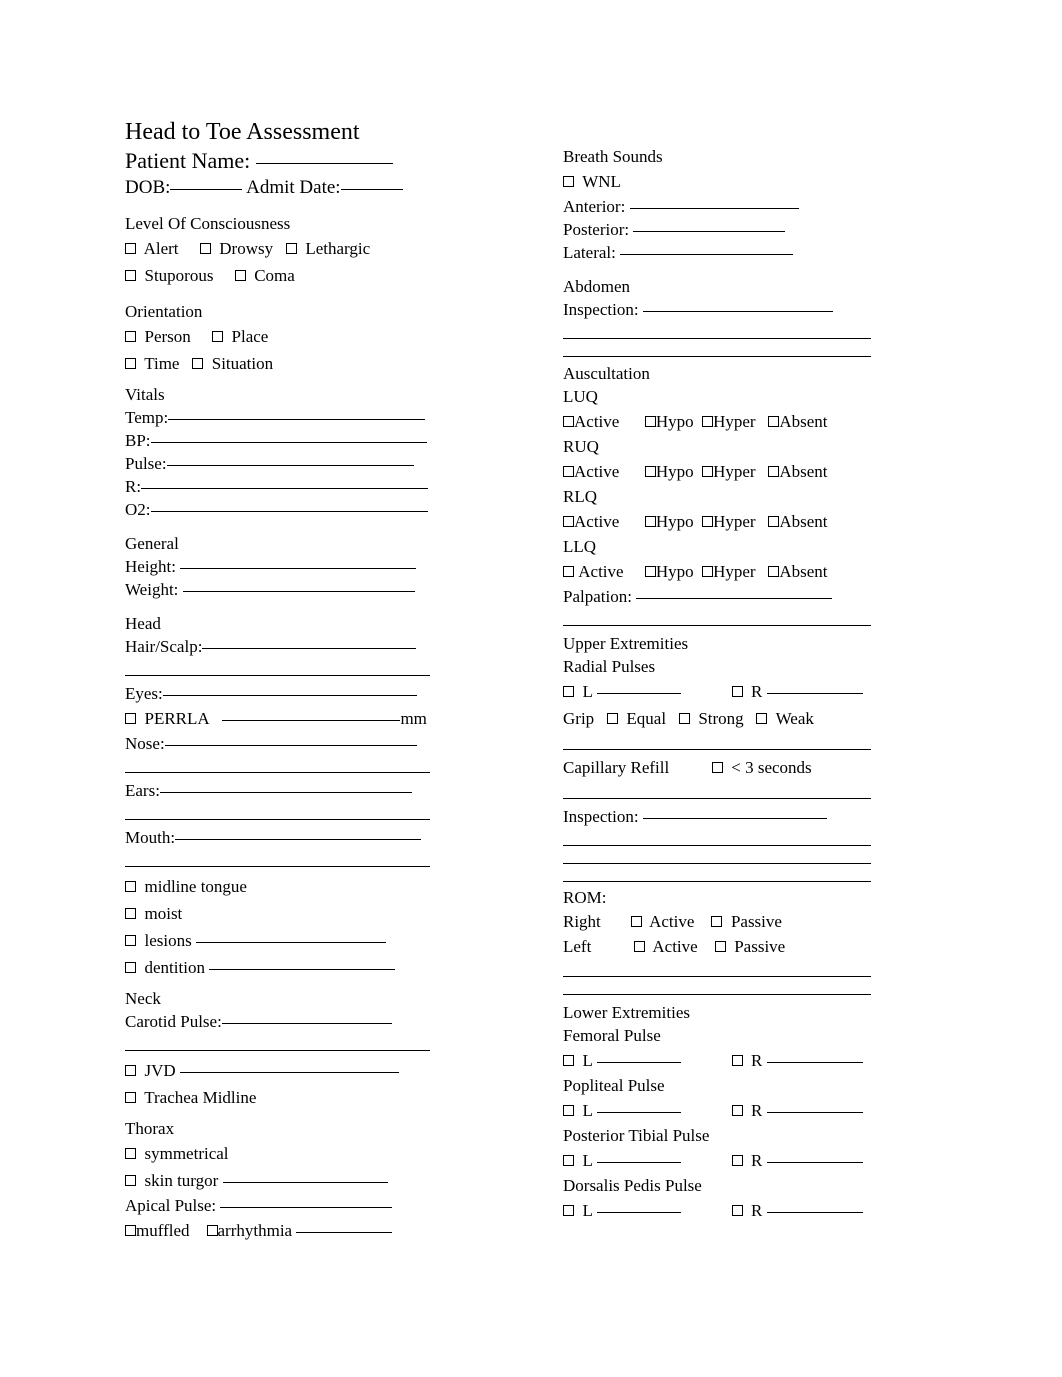 The height and width of the screenshot is (1377, 1062). I want to click on checkbox-rom-right-active, so click(636, 921).